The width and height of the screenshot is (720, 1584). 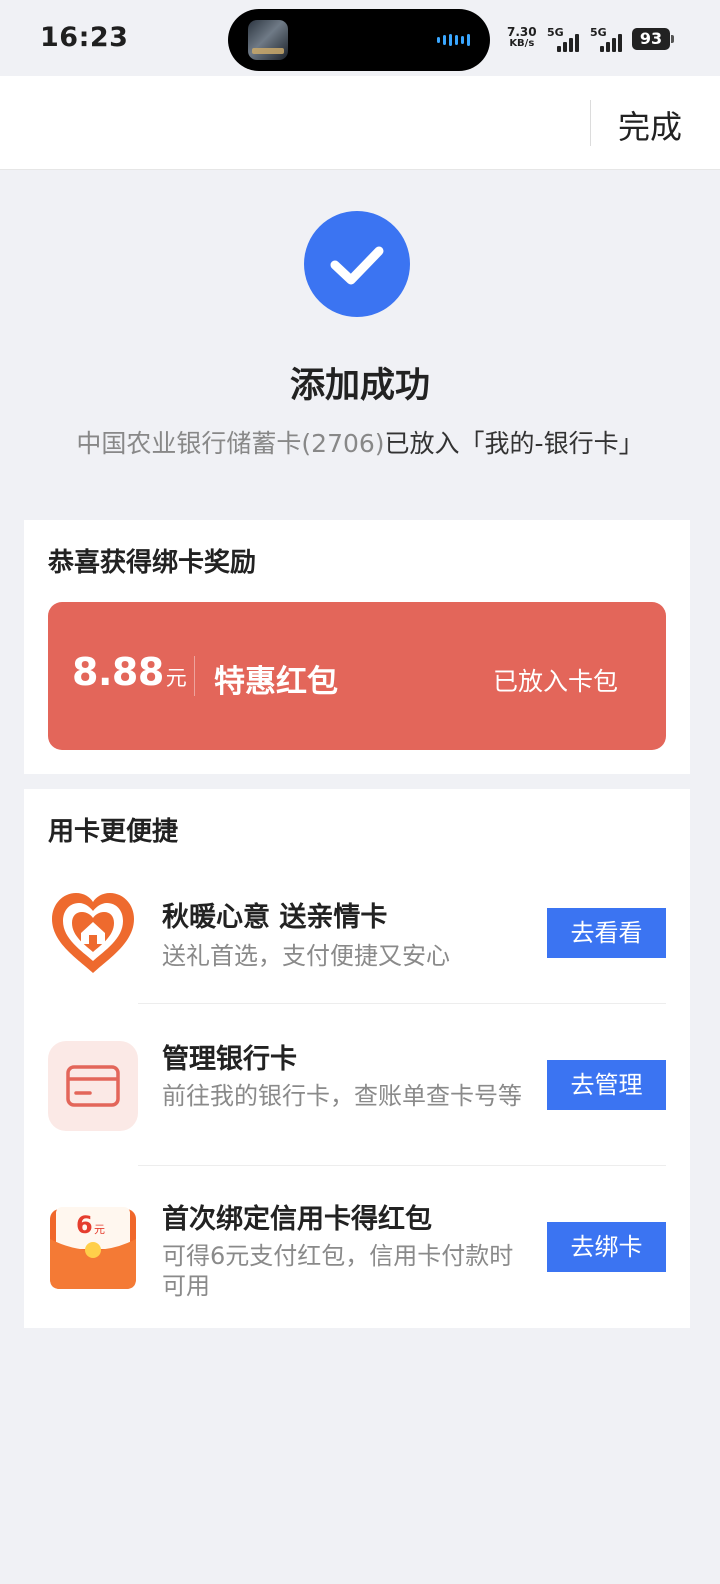 I want to click on status-bar: 16:23 7.30 KB/s 5G 5G 93, so click(x=360, y=38).